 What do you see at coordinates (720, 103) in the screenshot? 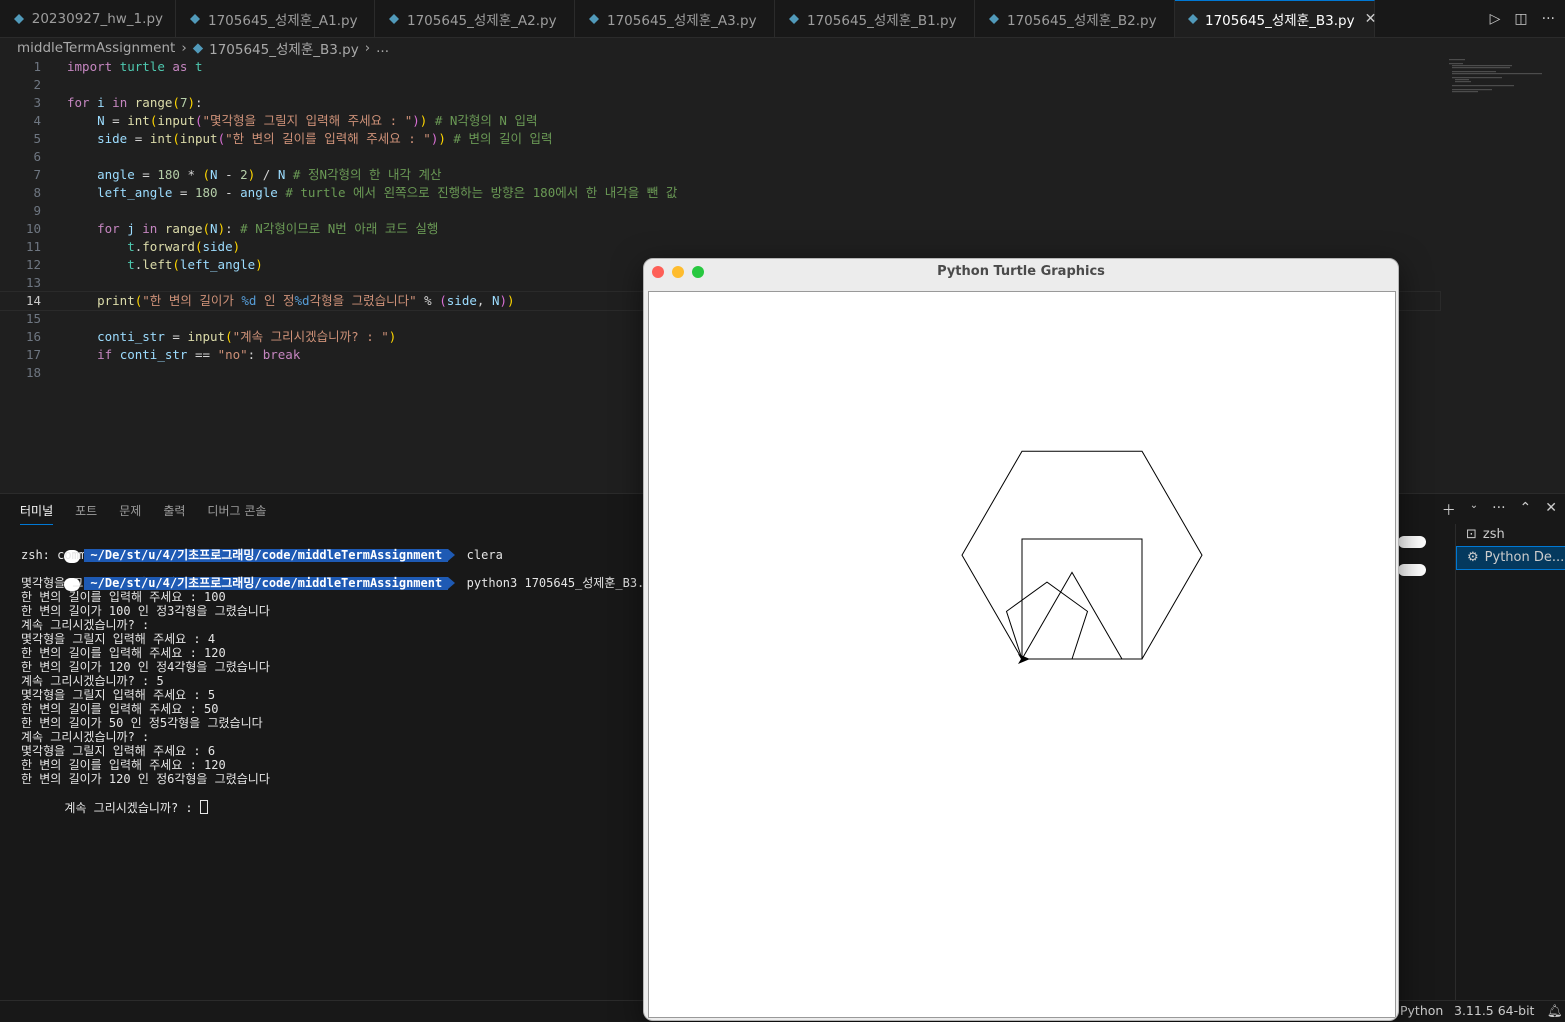
I see `code-line: 3 for i in range(7):` at bounding box center [720, 103].